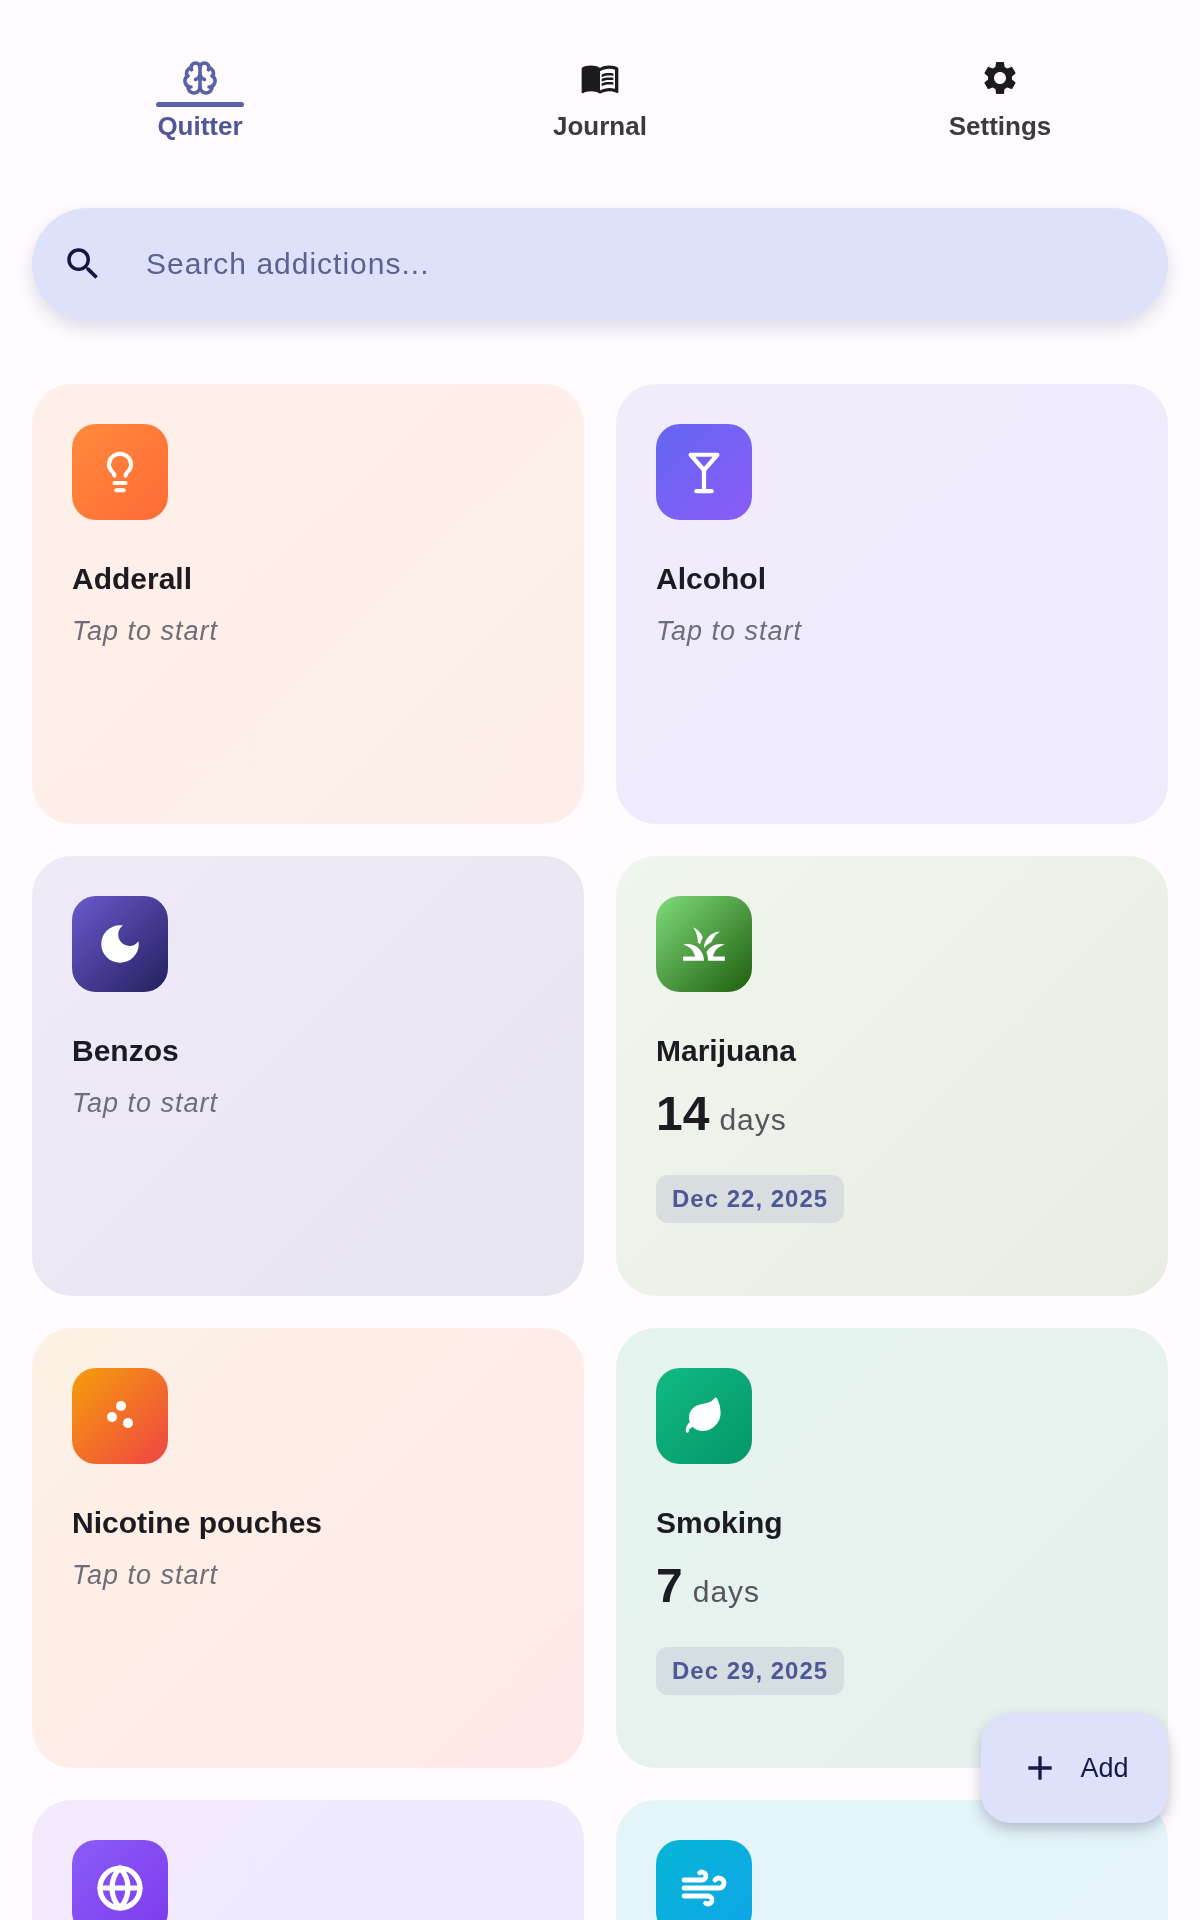 This screenshot has height=1920, width=1200. I want to click on tab: Settings, so click(1000, 126).